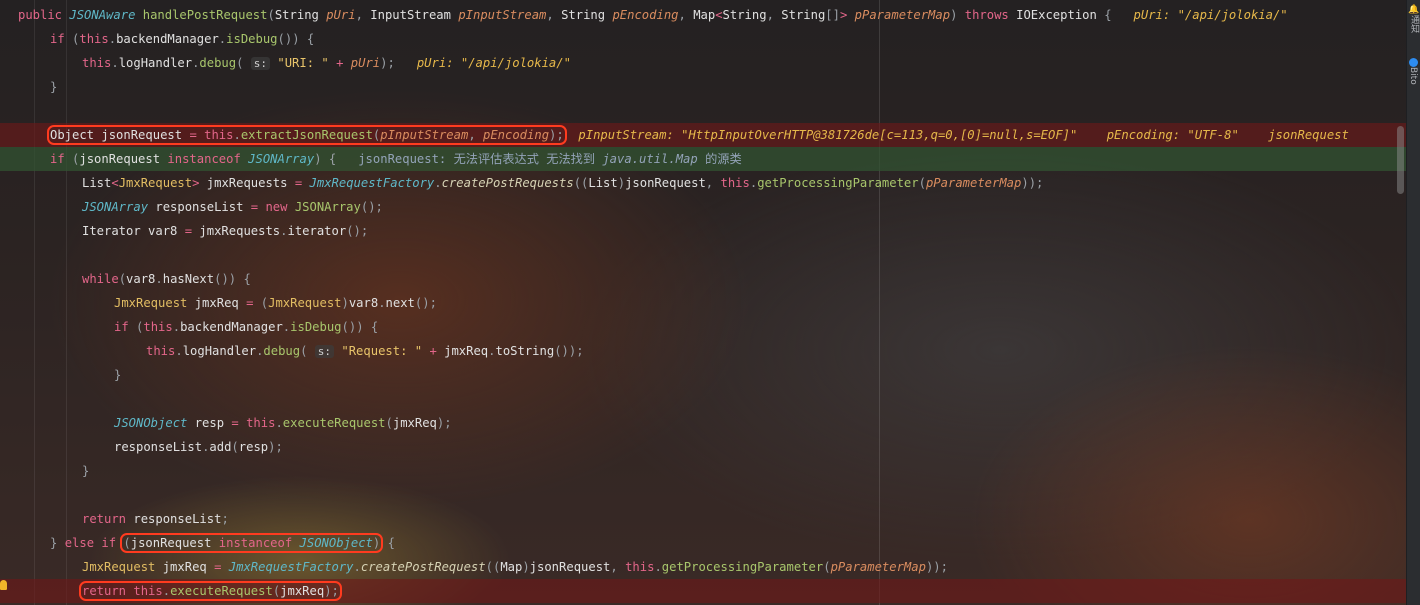 The height and width of the screenshot is (605, 1420). I want to click on debug-inline-value: java.util.Map, so click(650, 159).